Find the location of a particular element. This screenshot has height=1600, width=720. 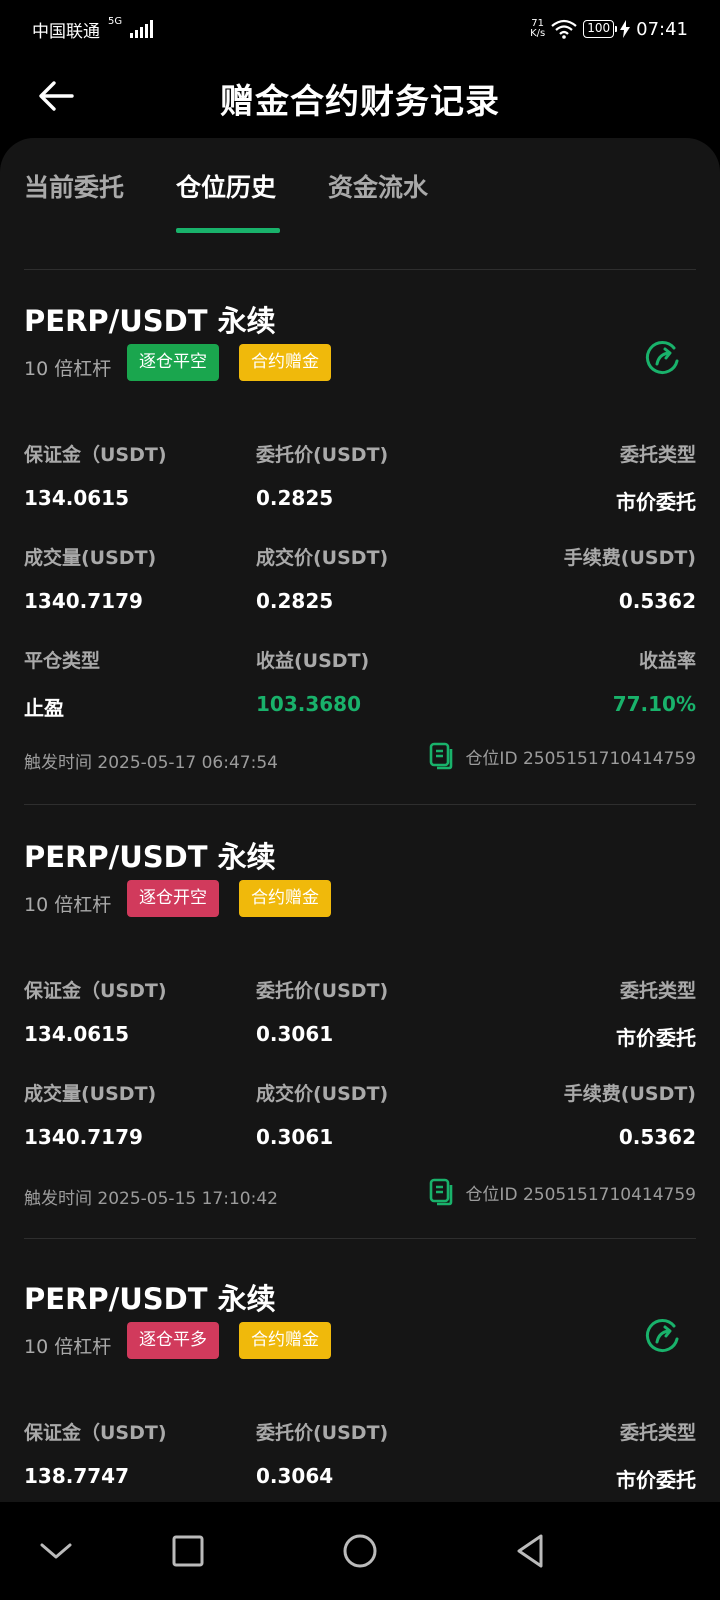

arrow-left-icon is located at coordinates (56, 96).